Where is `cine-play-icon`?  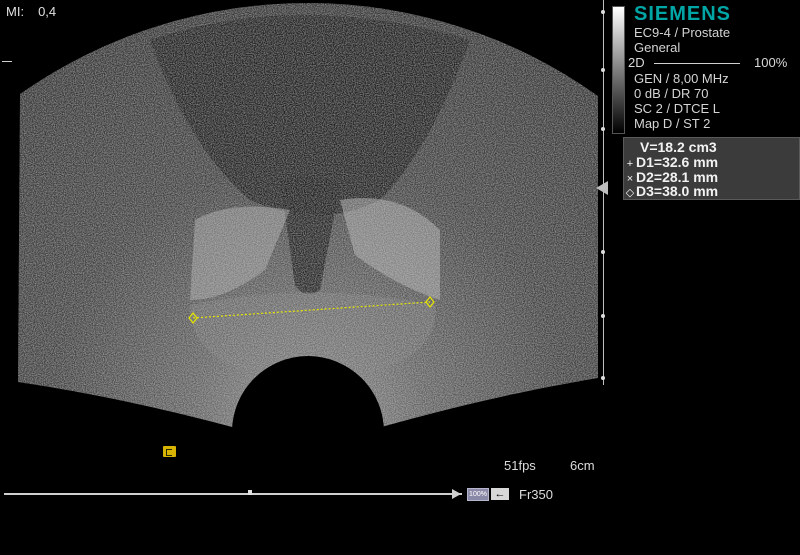 cine-play-icon is located at coordinates (456, 494).